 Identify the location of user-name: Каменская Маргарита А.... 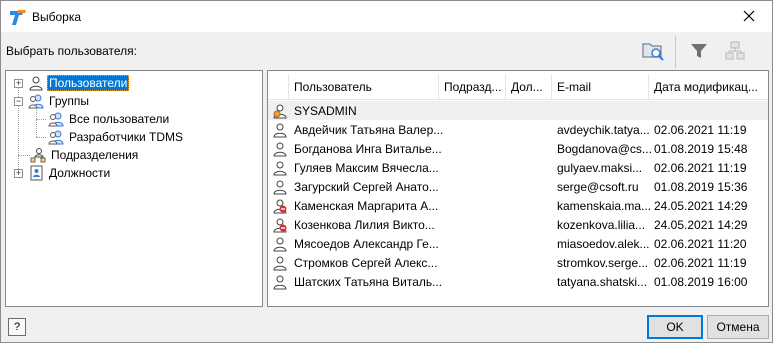
(366, 205).